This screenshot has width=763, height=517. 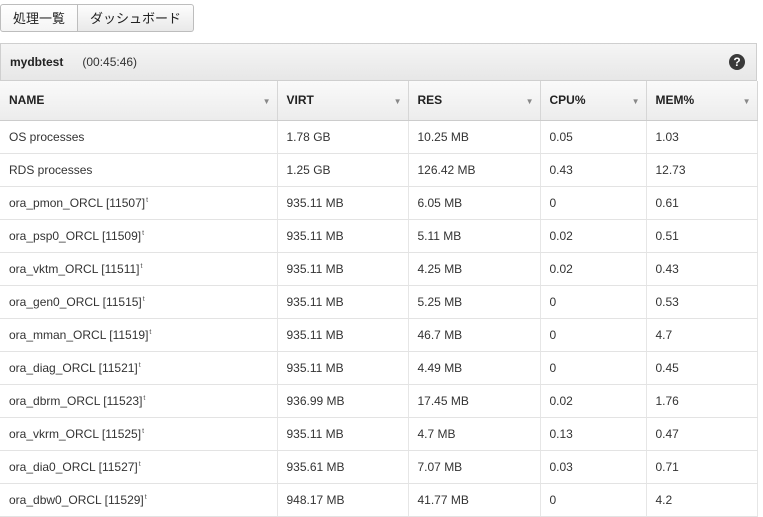 I want to click on process-name-cell-text: ora_pmon_ORCL [11507], so click(x=77, y=202).